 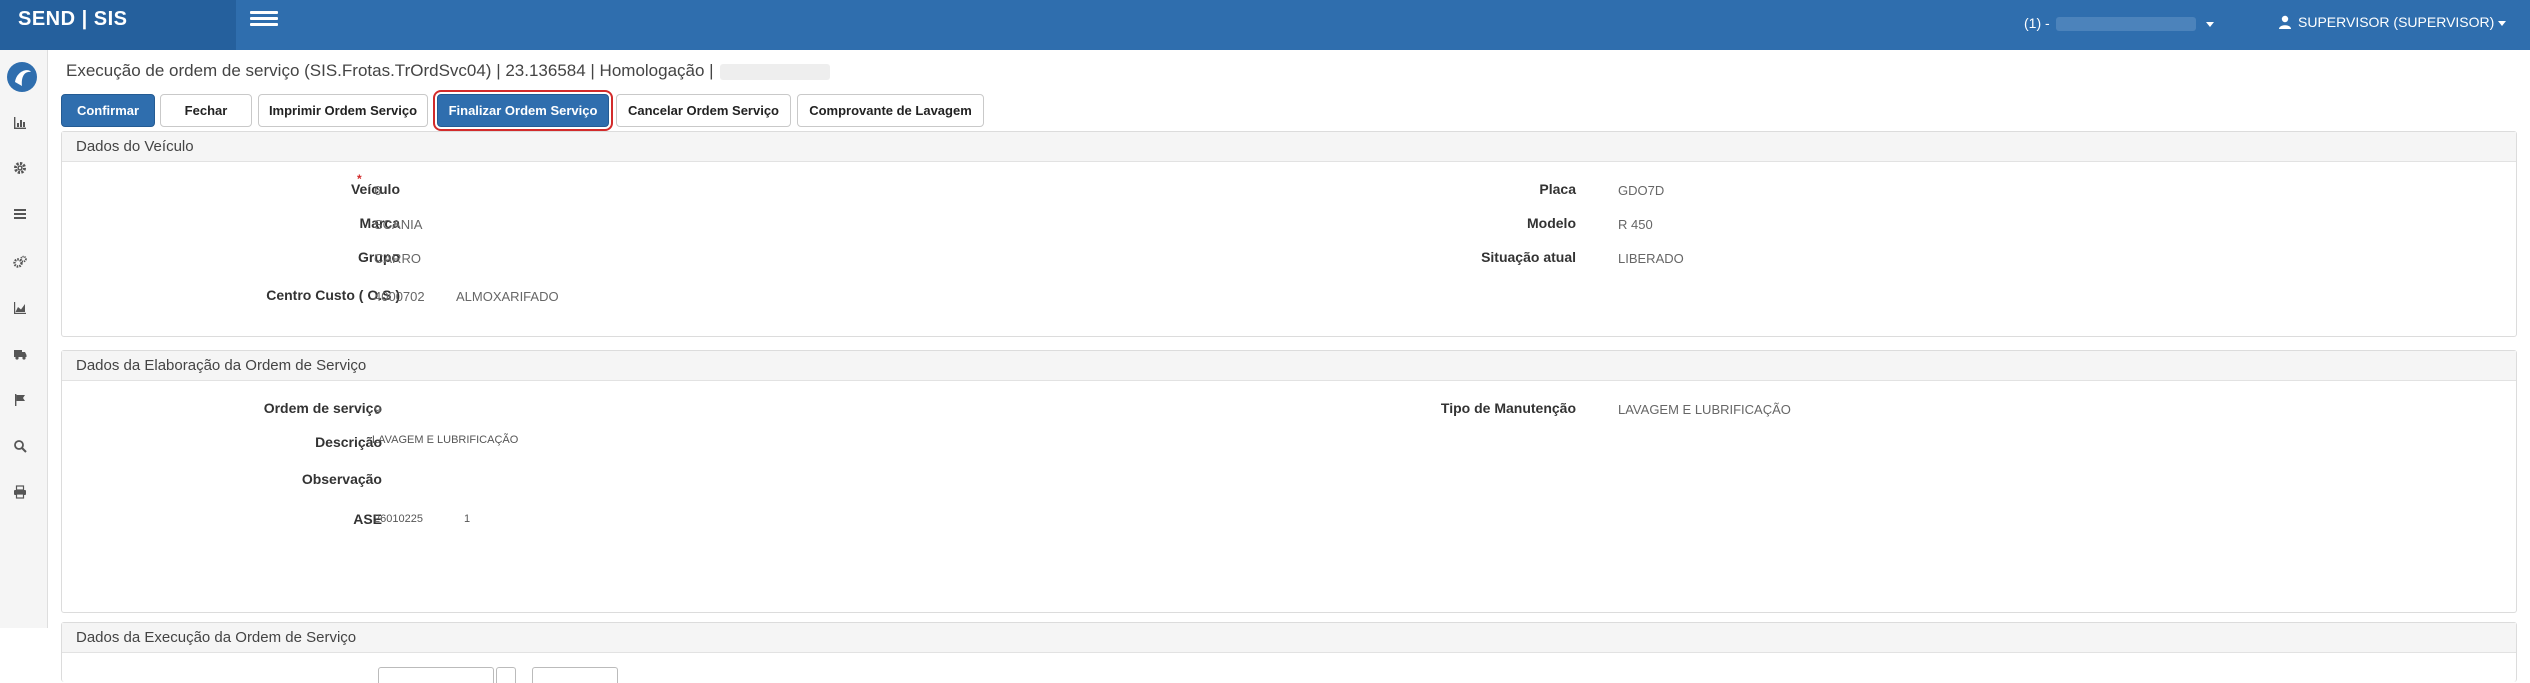 I want to click on status-label: Situação atual, so click(x=1528, y=257).